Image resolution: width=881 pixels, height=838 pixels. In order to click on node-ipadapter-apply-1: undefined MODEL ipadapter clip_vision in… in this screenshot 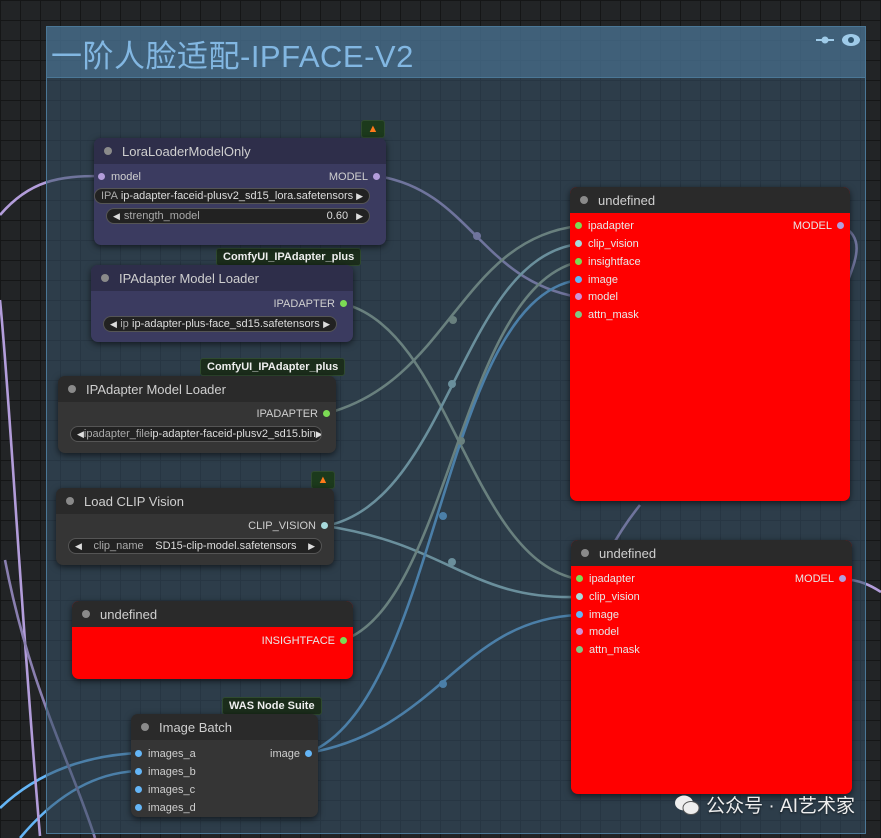, I will do `click(710, 344)`.